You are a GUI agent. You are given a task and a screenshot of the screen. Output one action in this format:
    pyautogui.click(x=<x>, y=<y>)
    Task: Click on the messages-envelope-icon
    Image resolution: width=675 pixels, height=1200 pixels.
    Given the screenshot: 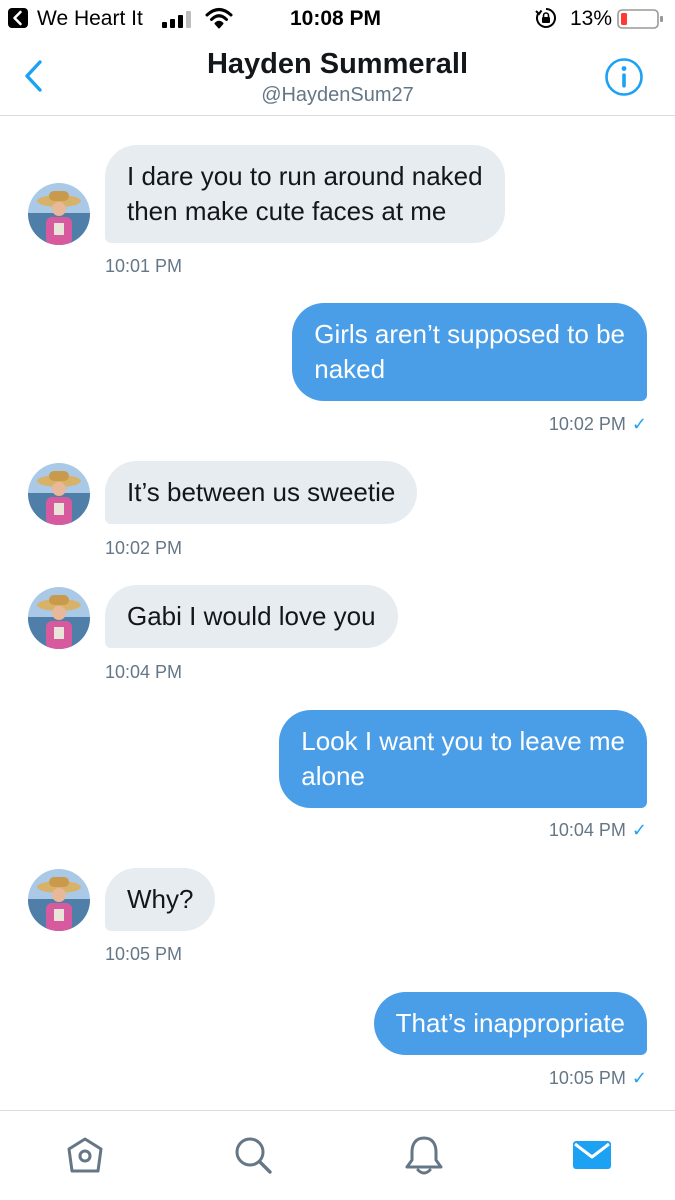 What is the action you would take?
    pyautogui.click(x=592, y=1155)
    